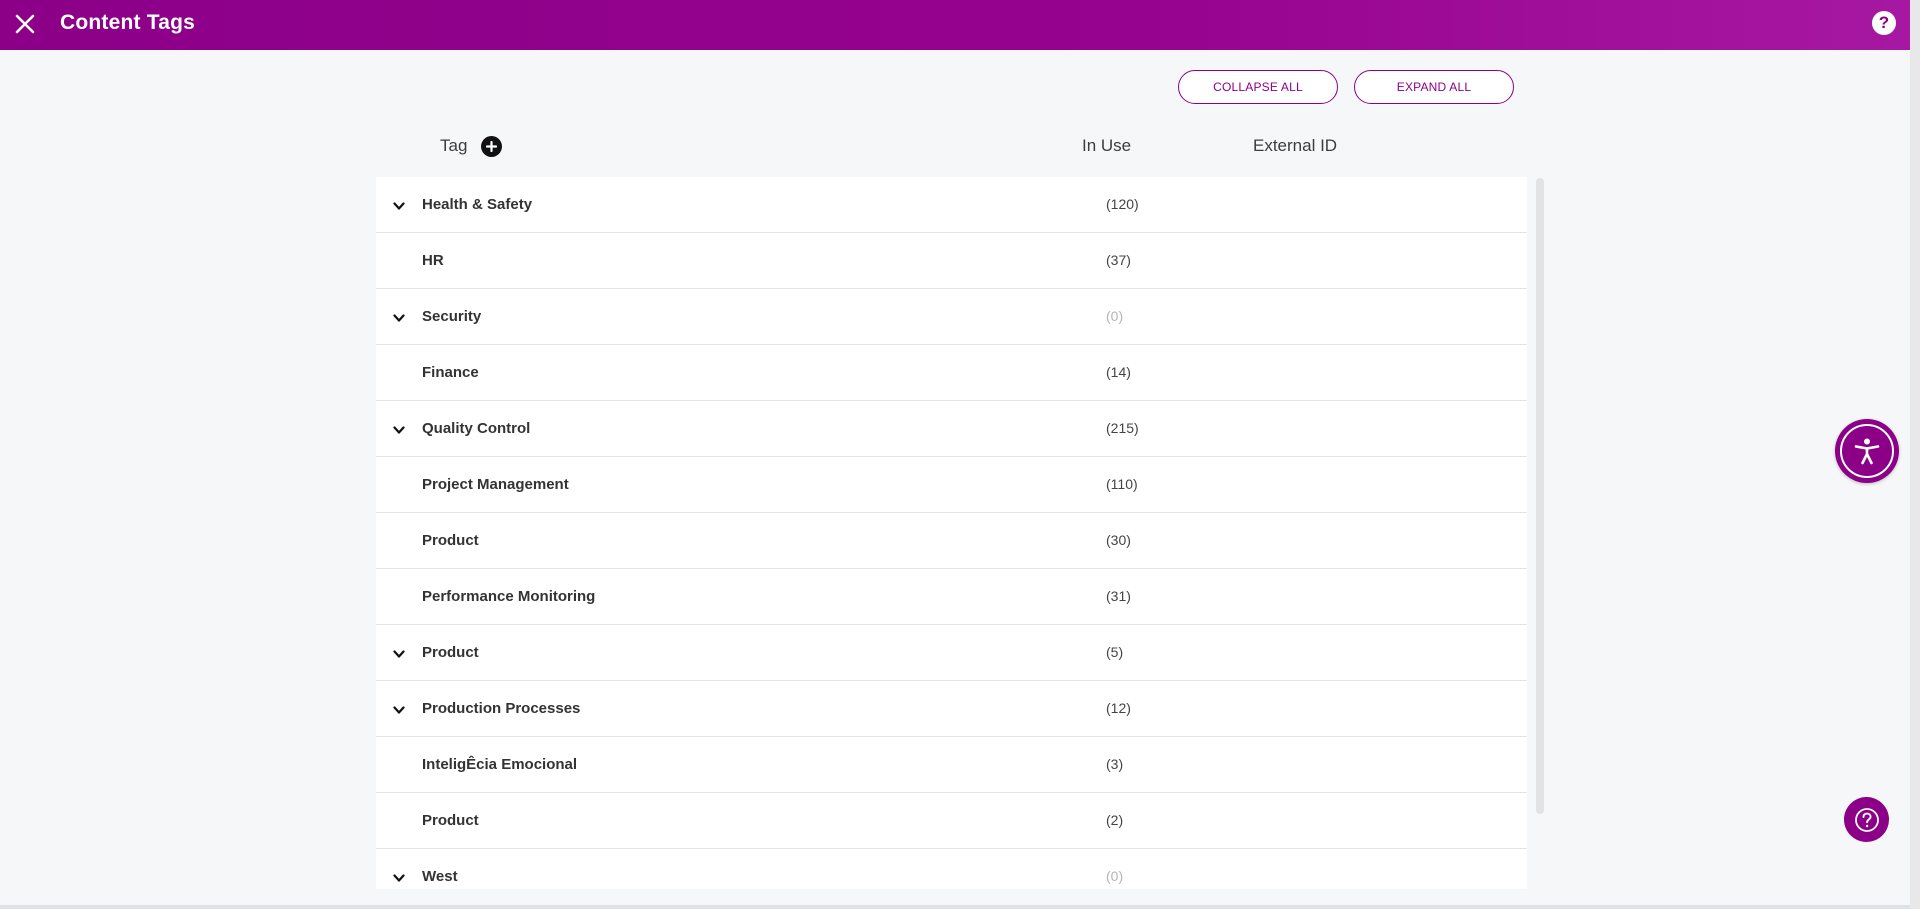  I want to click on table-row: Project Management (110), so click(951, 485).